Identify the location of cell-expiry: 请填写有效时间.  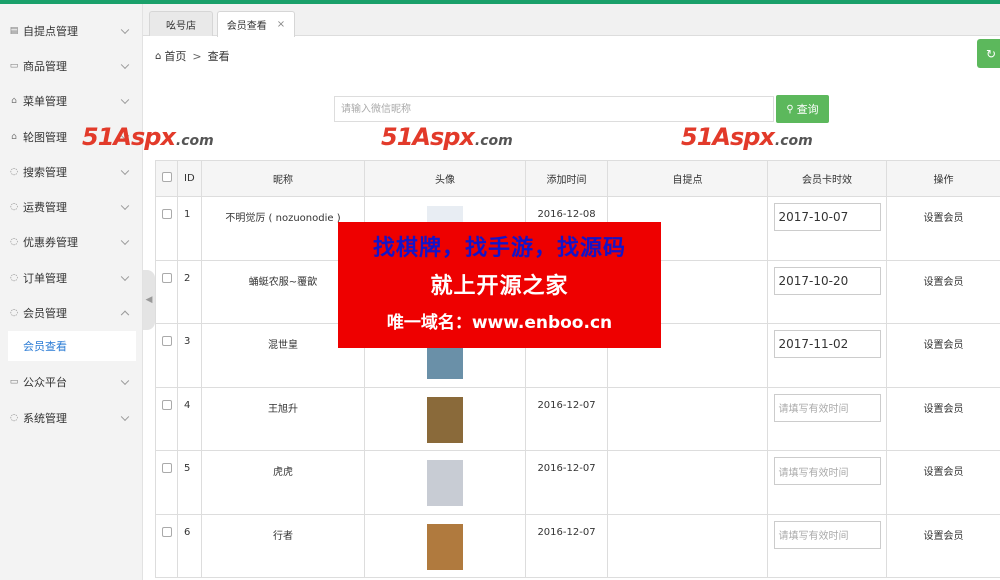
(827, 482).